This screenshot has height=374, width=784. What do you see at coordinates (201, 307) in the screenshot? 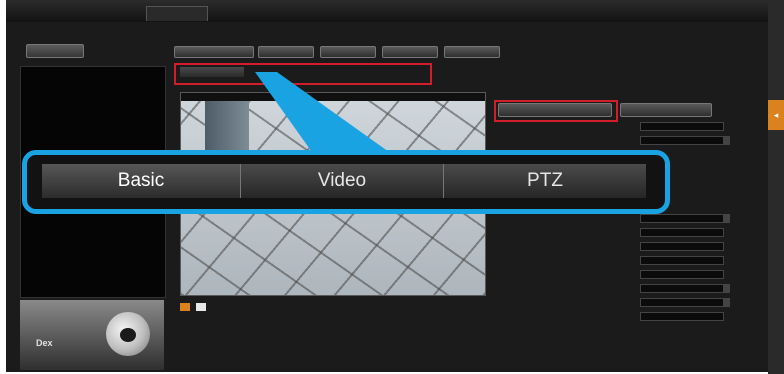
I see `snapshot-icon` at bounding box center [201, 307].